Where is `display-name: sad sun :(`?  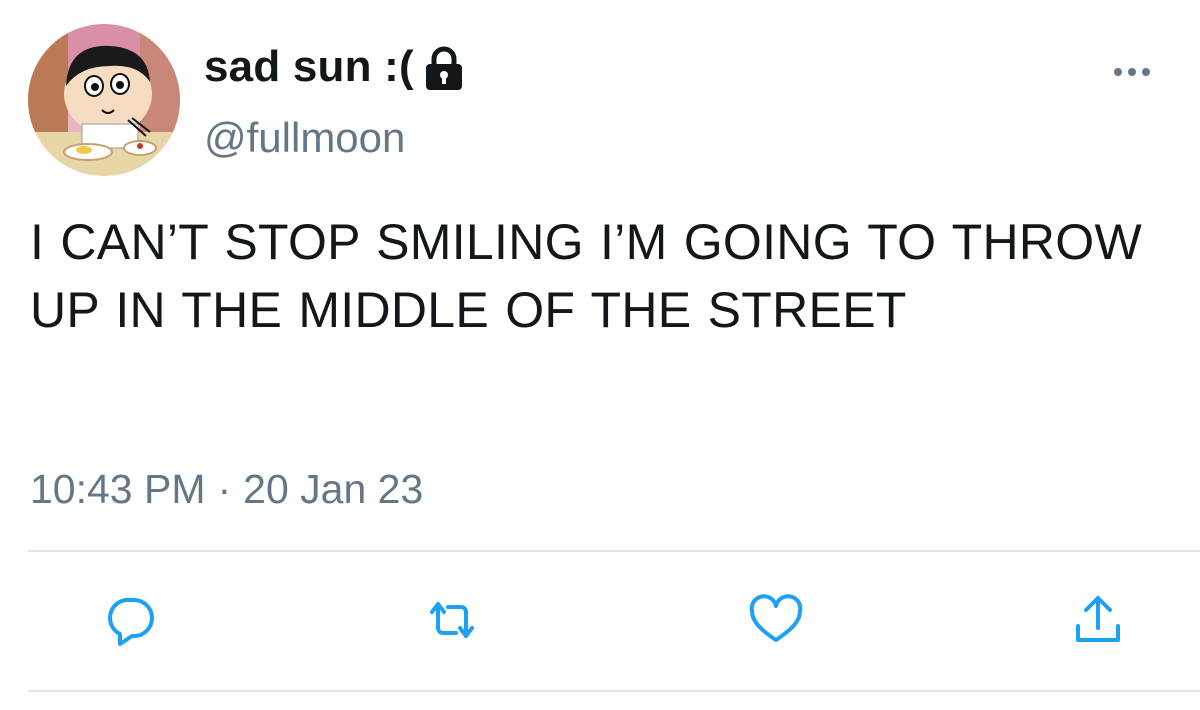
display-name: sad sun :( is located at coordinates (309, 66).